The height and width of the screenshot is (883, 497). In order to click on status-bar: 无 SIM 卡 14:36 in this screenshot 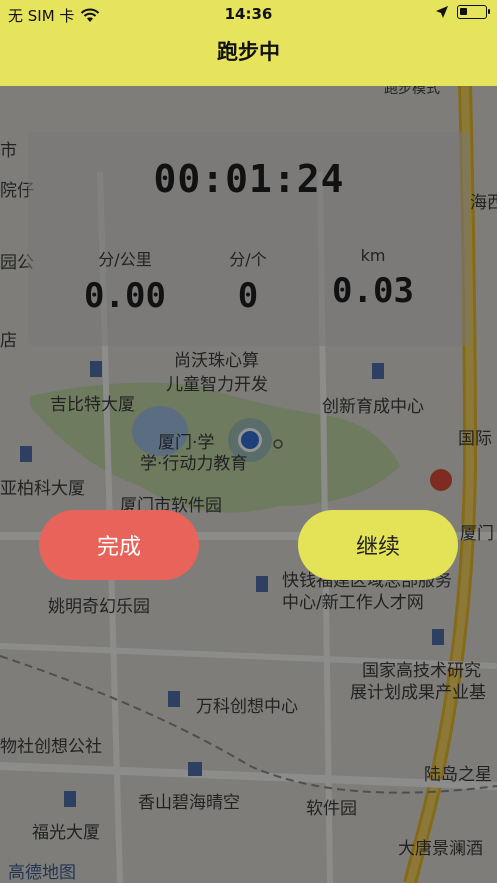, I will do `click(248, 14)`.